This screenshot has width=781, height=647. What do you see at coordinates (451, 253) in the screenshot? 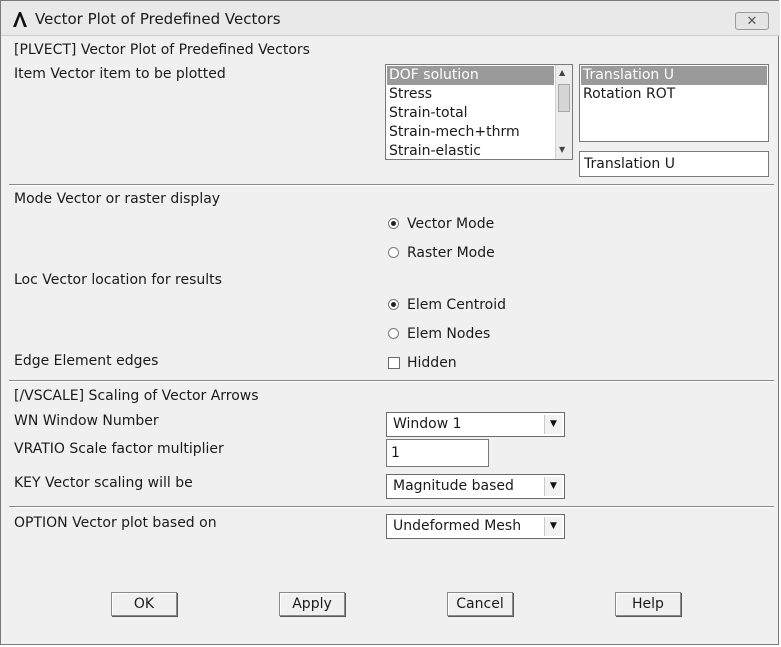
I see `raster-mode-label: Raster Mode` at bounding box center [451, 253].